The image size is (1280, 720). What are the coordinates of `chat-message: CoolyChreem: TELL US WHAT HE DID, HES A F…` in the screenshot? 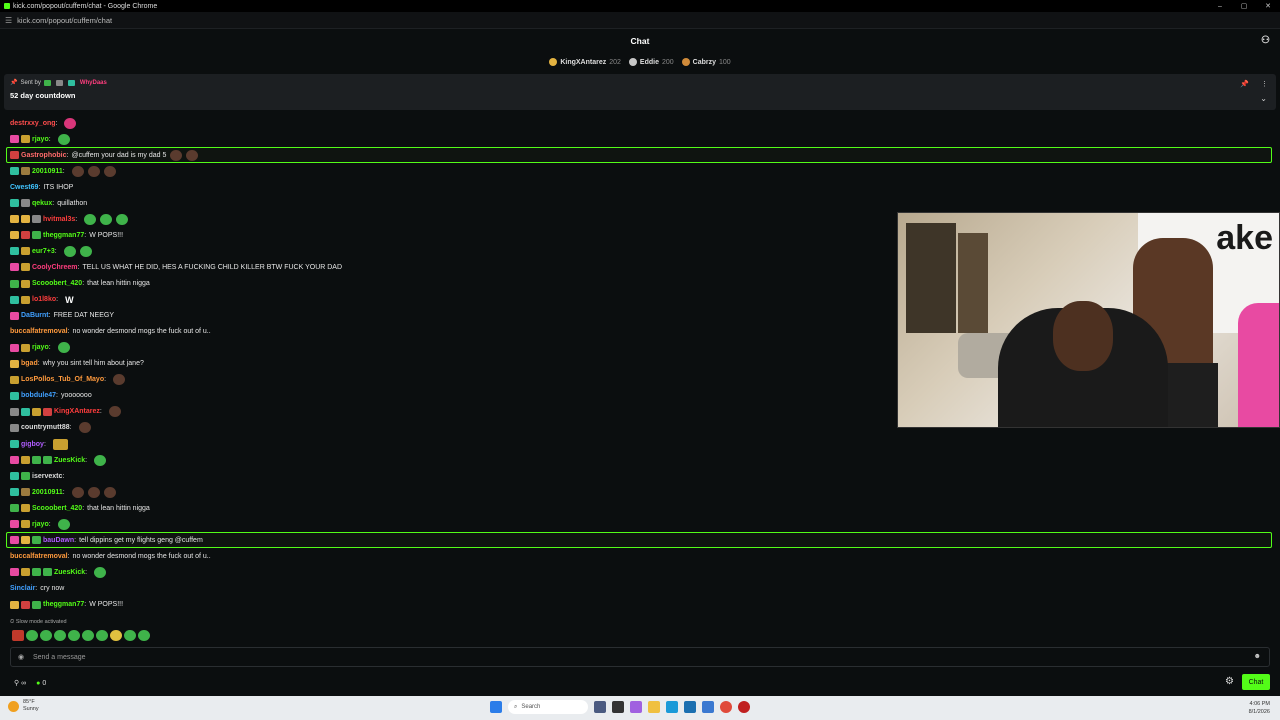 It's located at (176, 267).